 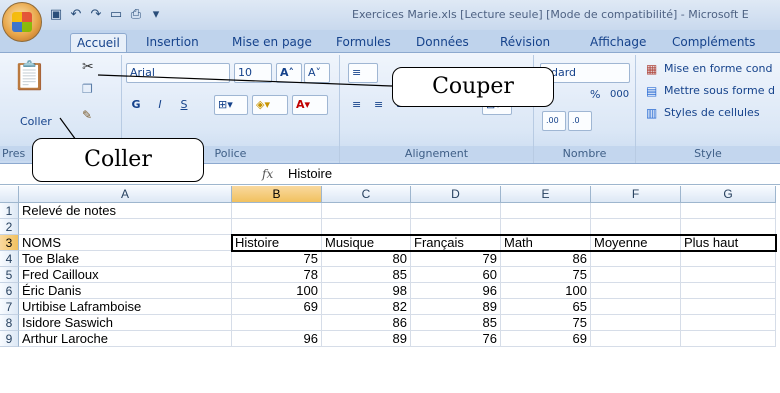 What do you see at coordinates (277, 227) in the screenshot?
I see `cell-b2` at bounding box center [277, 227].